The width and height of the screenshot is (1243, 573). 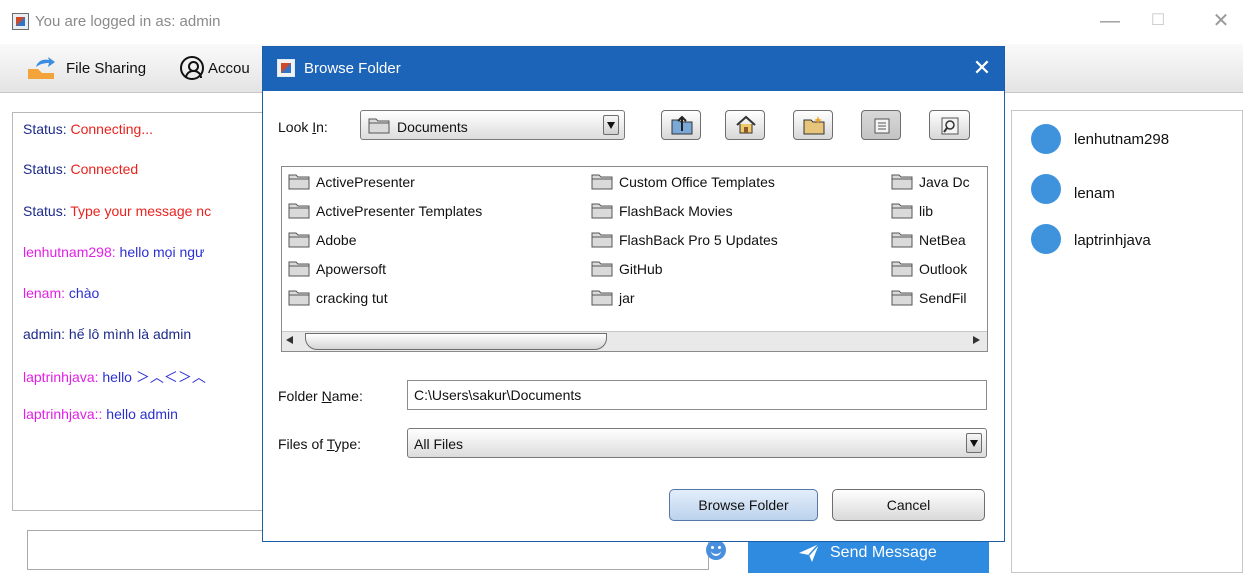 I want to click on files-of-type-dropdown, so click(x=697, y=443).